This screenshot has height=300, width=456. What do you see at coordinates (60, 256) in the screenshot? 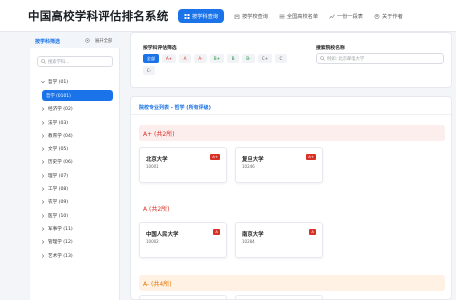
I see `tree-item-label: 艺术学 (13)` at bounding box center [60, 256].